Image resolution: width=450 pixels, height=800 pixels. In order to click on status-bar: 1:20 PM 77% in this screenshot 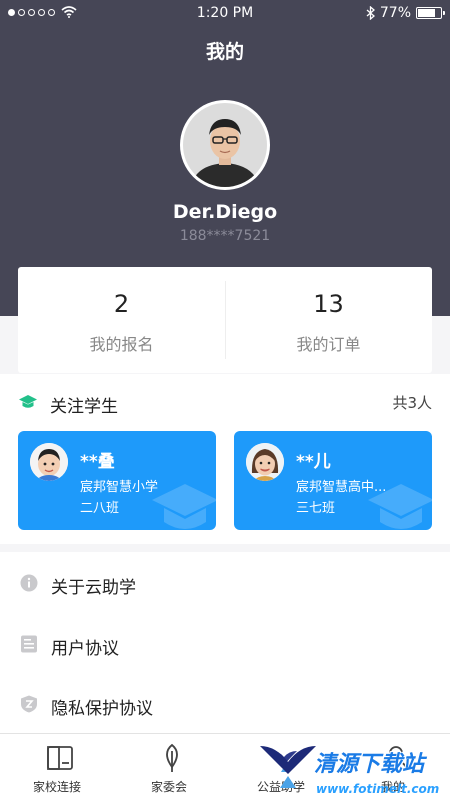, I will do `click(225, 14)`.